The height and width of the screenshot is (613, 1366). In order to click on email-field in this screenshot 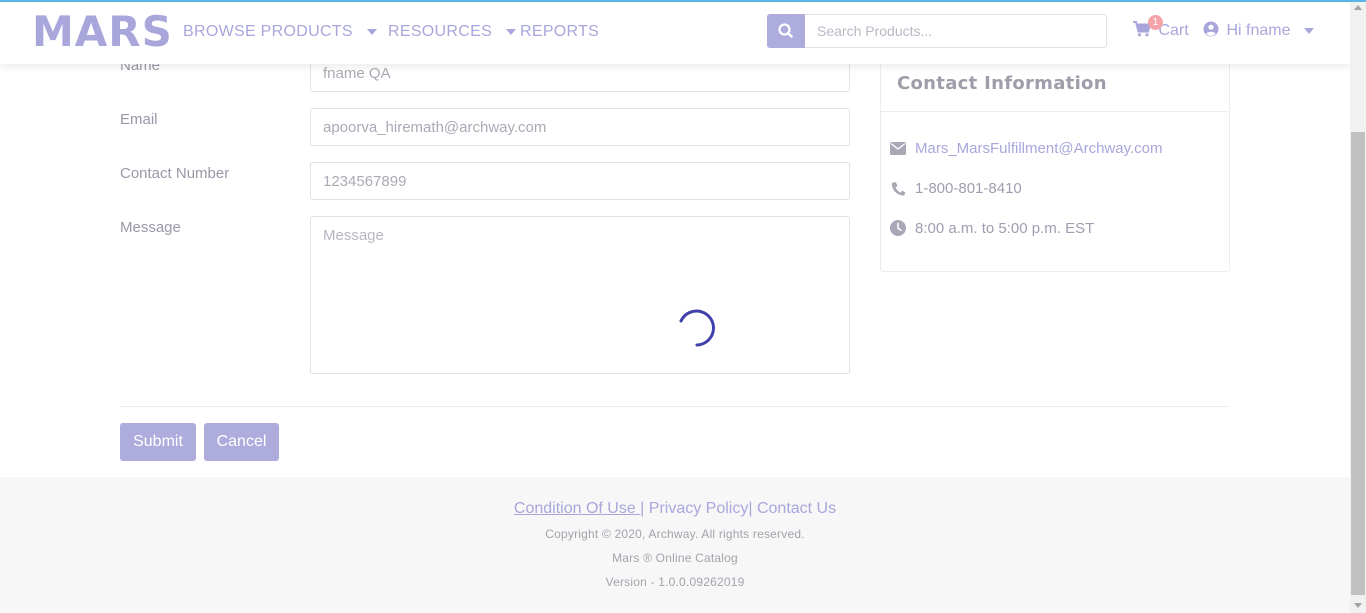, I will do `click(580, 127)`.